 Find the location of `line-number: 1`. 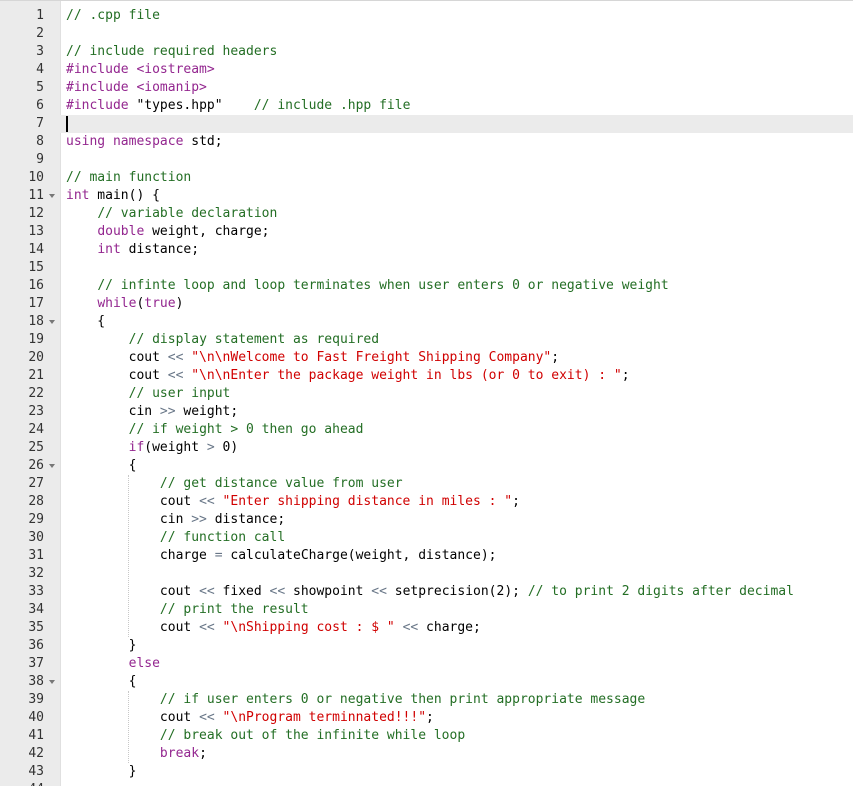

line-number: 1 is located at coordinates (40, 15).